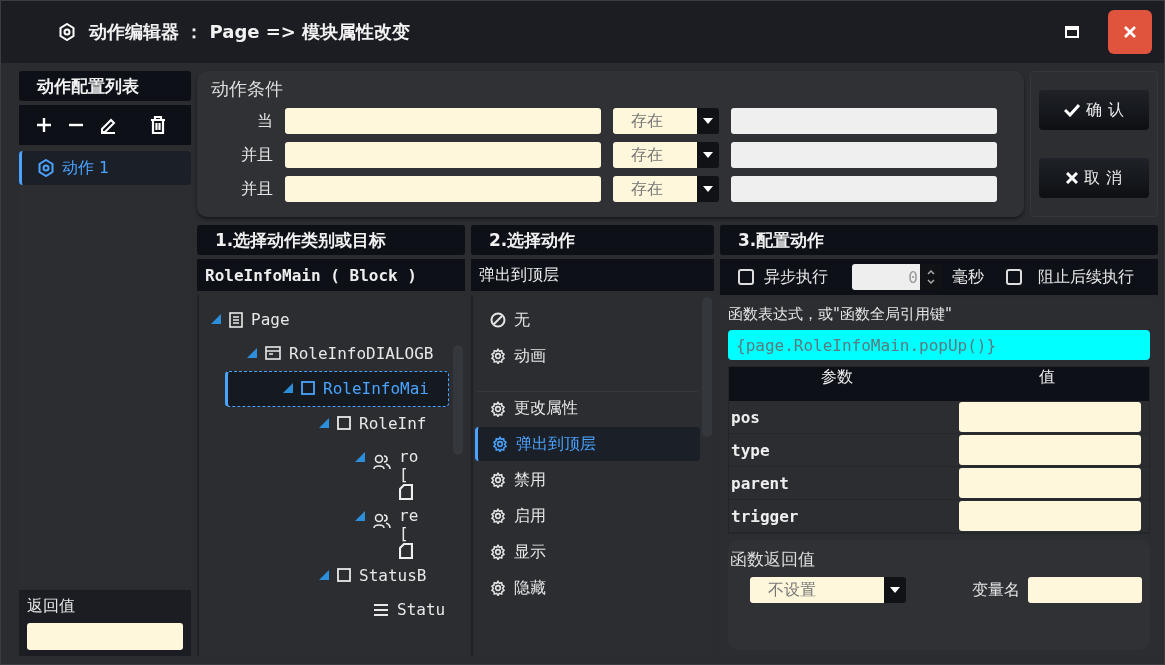 This screenshot has height=665, width=1165. I want to click on return-value-label: 返回值, so click(51, 606).